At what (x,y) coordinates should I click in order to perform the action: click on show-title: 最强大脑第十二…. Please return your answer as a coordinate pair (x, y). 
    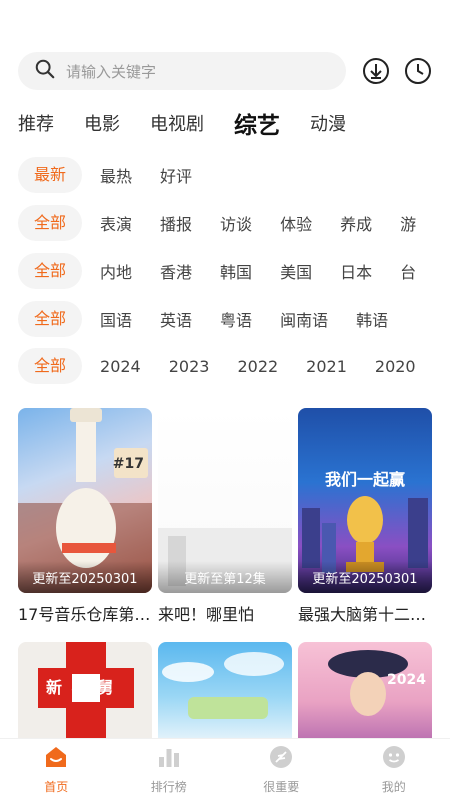
    Looking at the image, I should click on (362, 614).